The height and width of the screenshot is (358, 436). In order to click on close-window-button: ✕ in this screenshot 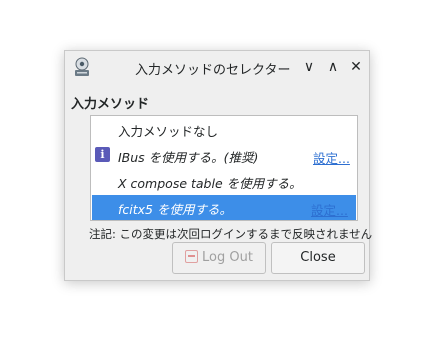, I will do `click(356, 67)`.